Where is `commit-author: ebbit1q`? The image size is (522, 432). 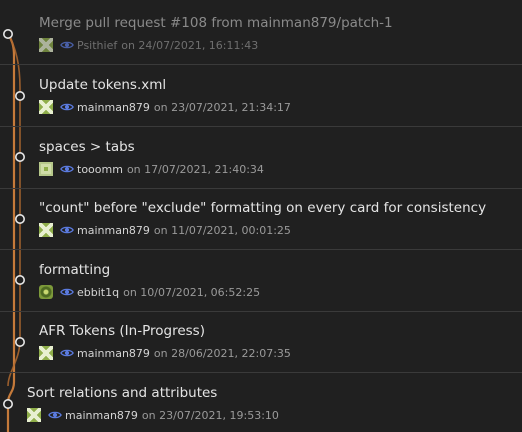
commit-author: ebbit1q is located at coordinates (98, 292).